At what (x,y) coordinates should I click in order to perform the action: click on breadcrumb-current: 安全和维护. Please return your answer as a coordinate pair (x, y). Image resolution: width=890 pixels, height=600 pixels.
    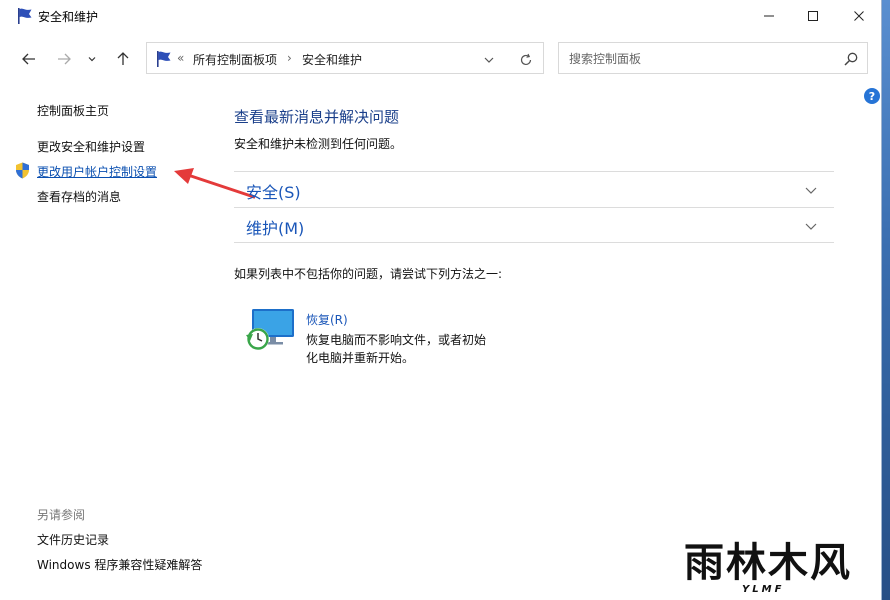
    Looking at the image, I should click on (332, 59).